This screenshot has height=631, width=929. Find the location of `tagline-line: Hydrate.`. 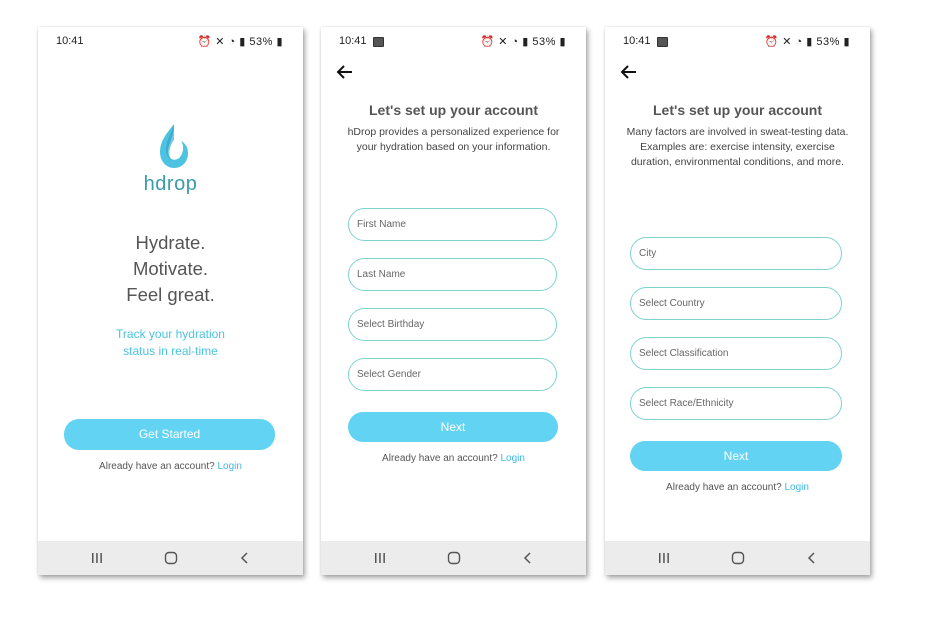

tagline-line: Hydrate. is located at coordinates (170, 242).